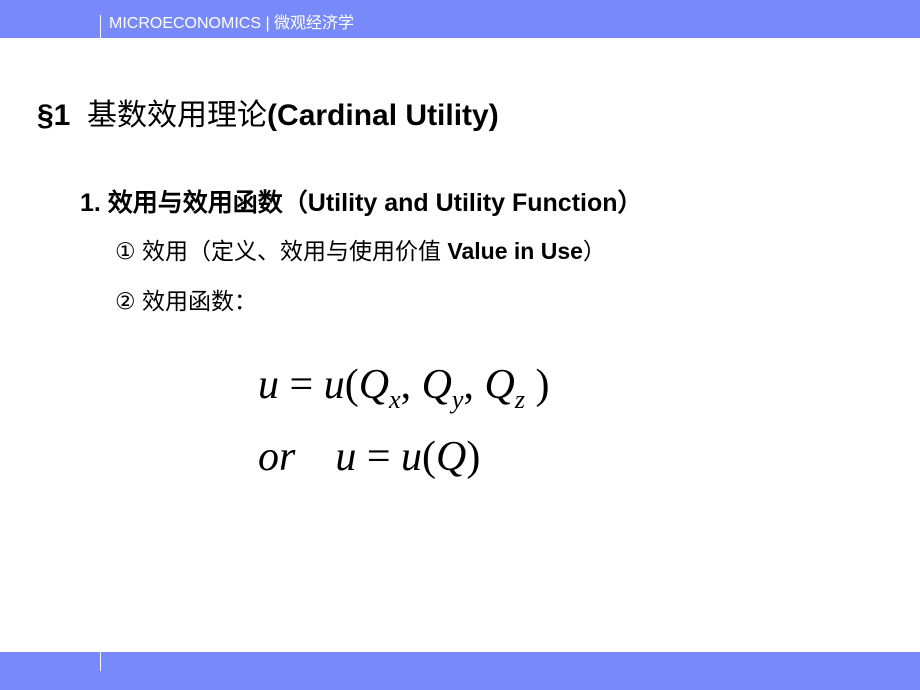 Image resolution: width=920 pixels, height=690 pixels. I want to click on item-text-end: ）, so click(594, 251).